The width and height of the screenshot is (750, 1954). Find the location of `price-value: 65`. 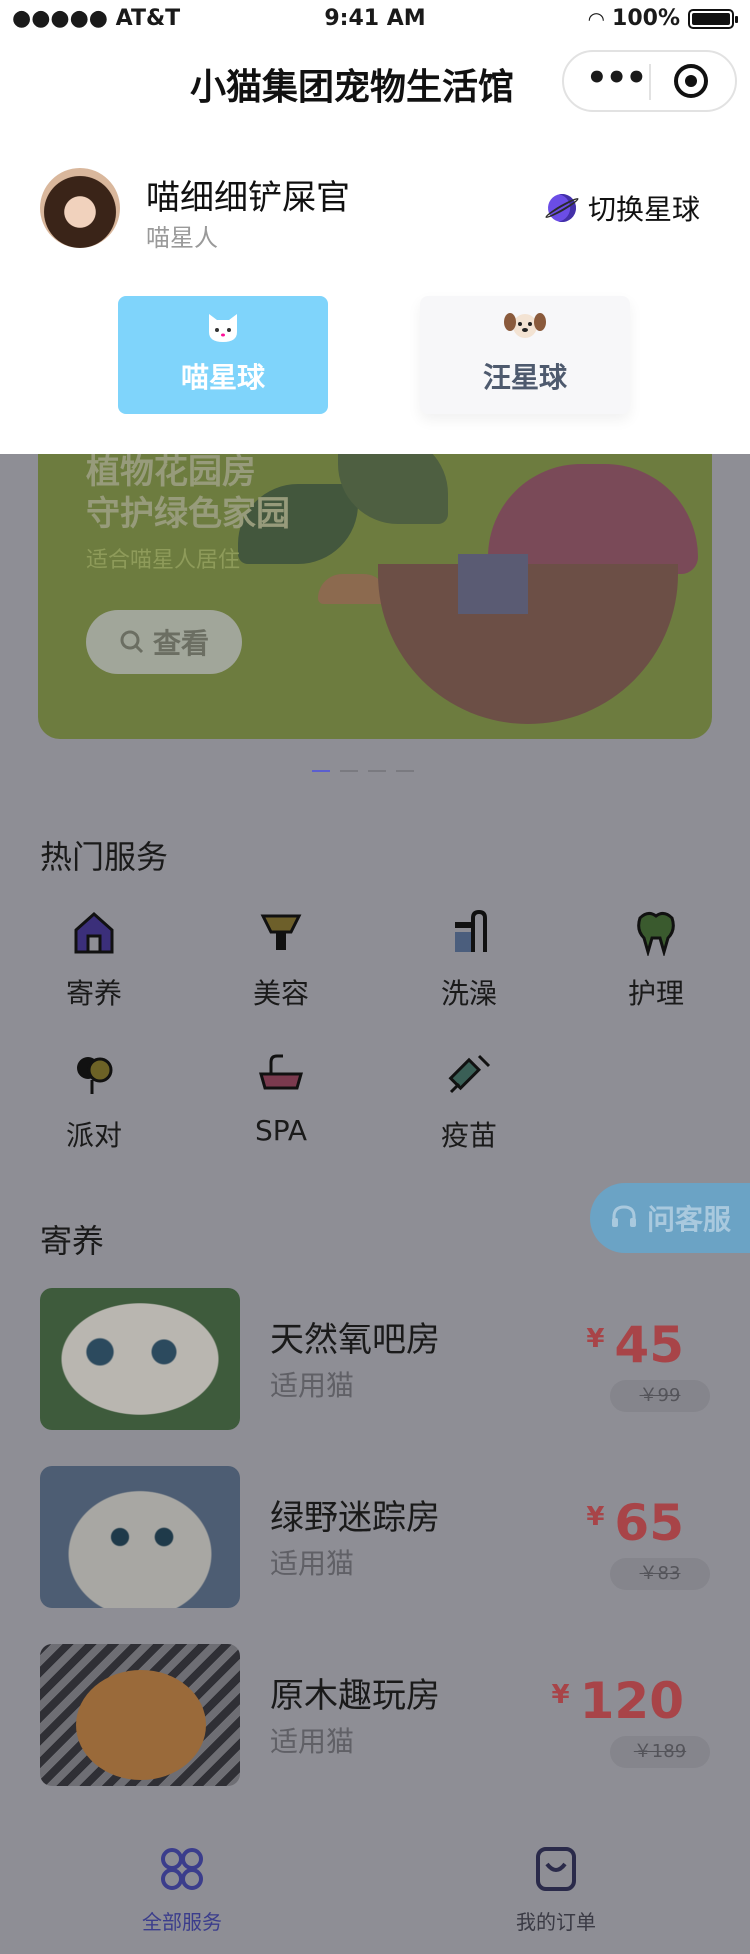

price-value: 65 is located at coordinates (649, 1523).